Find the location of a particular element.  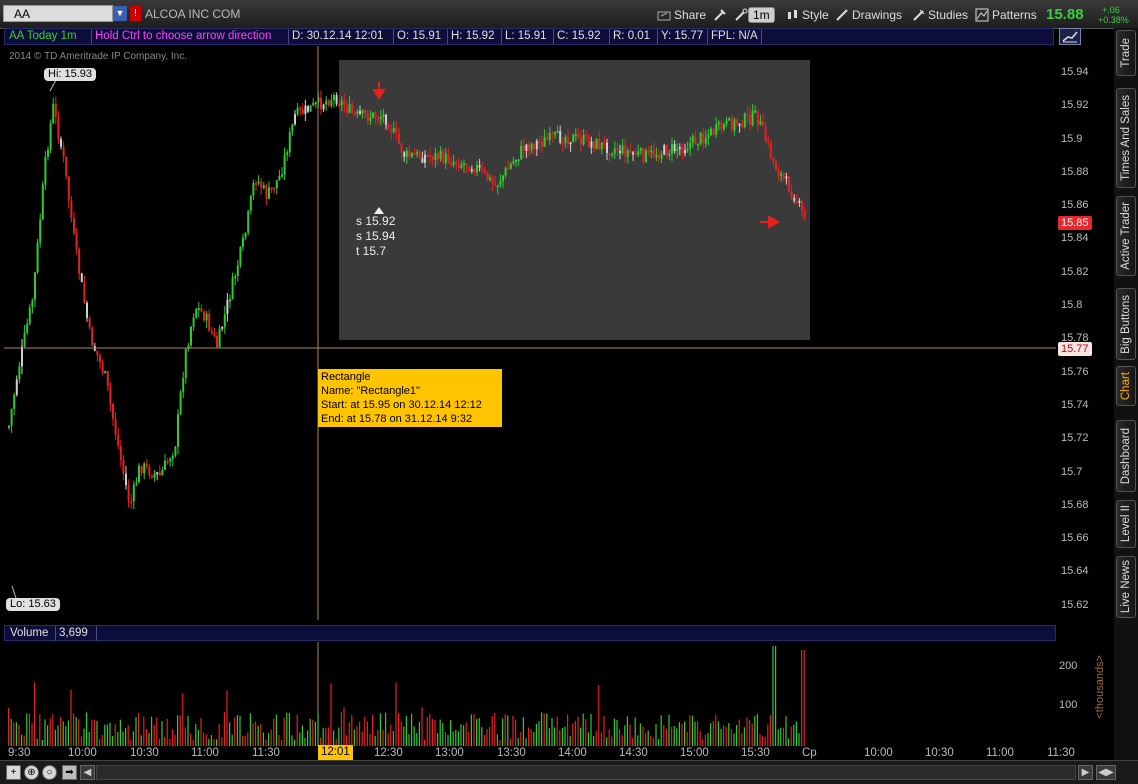

tab-level-ii: Level II is located at coordinates (1126, 524).